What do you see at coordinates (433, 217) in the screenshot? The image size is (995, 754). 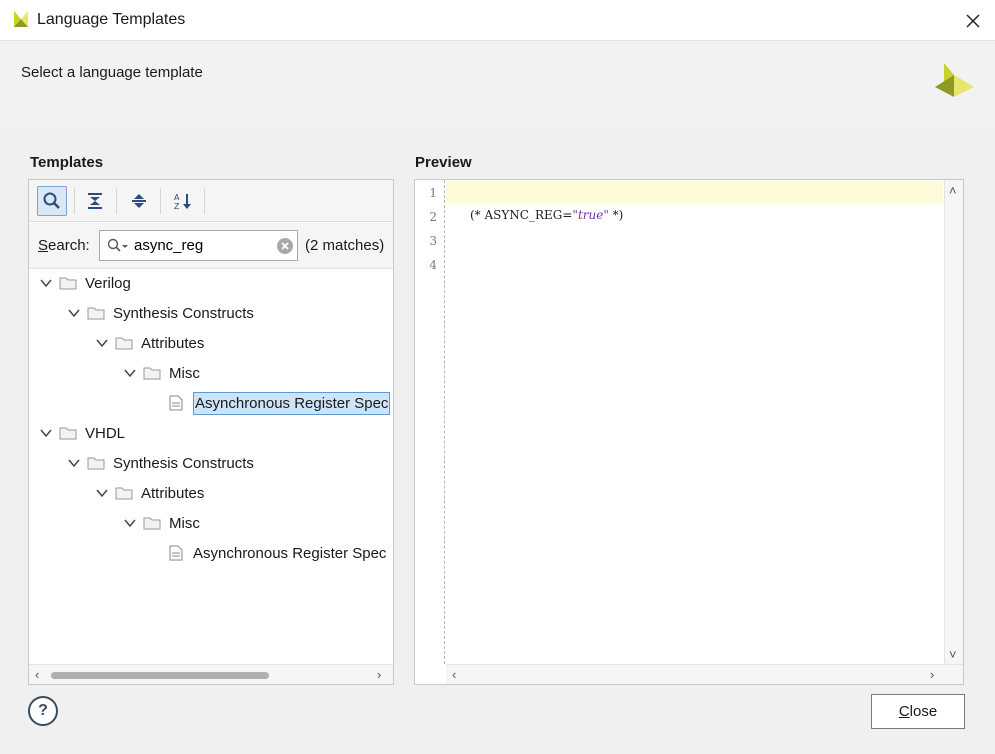 I see `line-number: 2` at bounding box center [433, 217].